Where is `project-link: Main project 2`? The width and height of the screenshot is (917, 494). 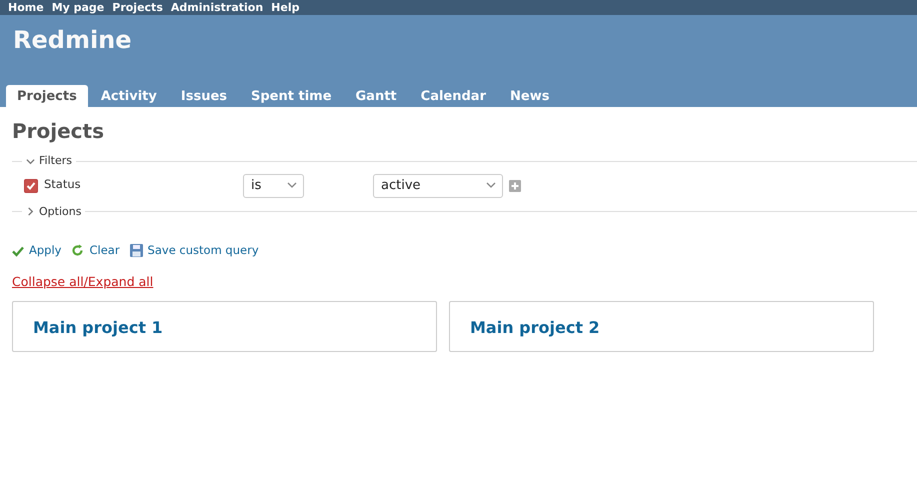 project-link: Main project 2 is located at coordinates (535, 327).